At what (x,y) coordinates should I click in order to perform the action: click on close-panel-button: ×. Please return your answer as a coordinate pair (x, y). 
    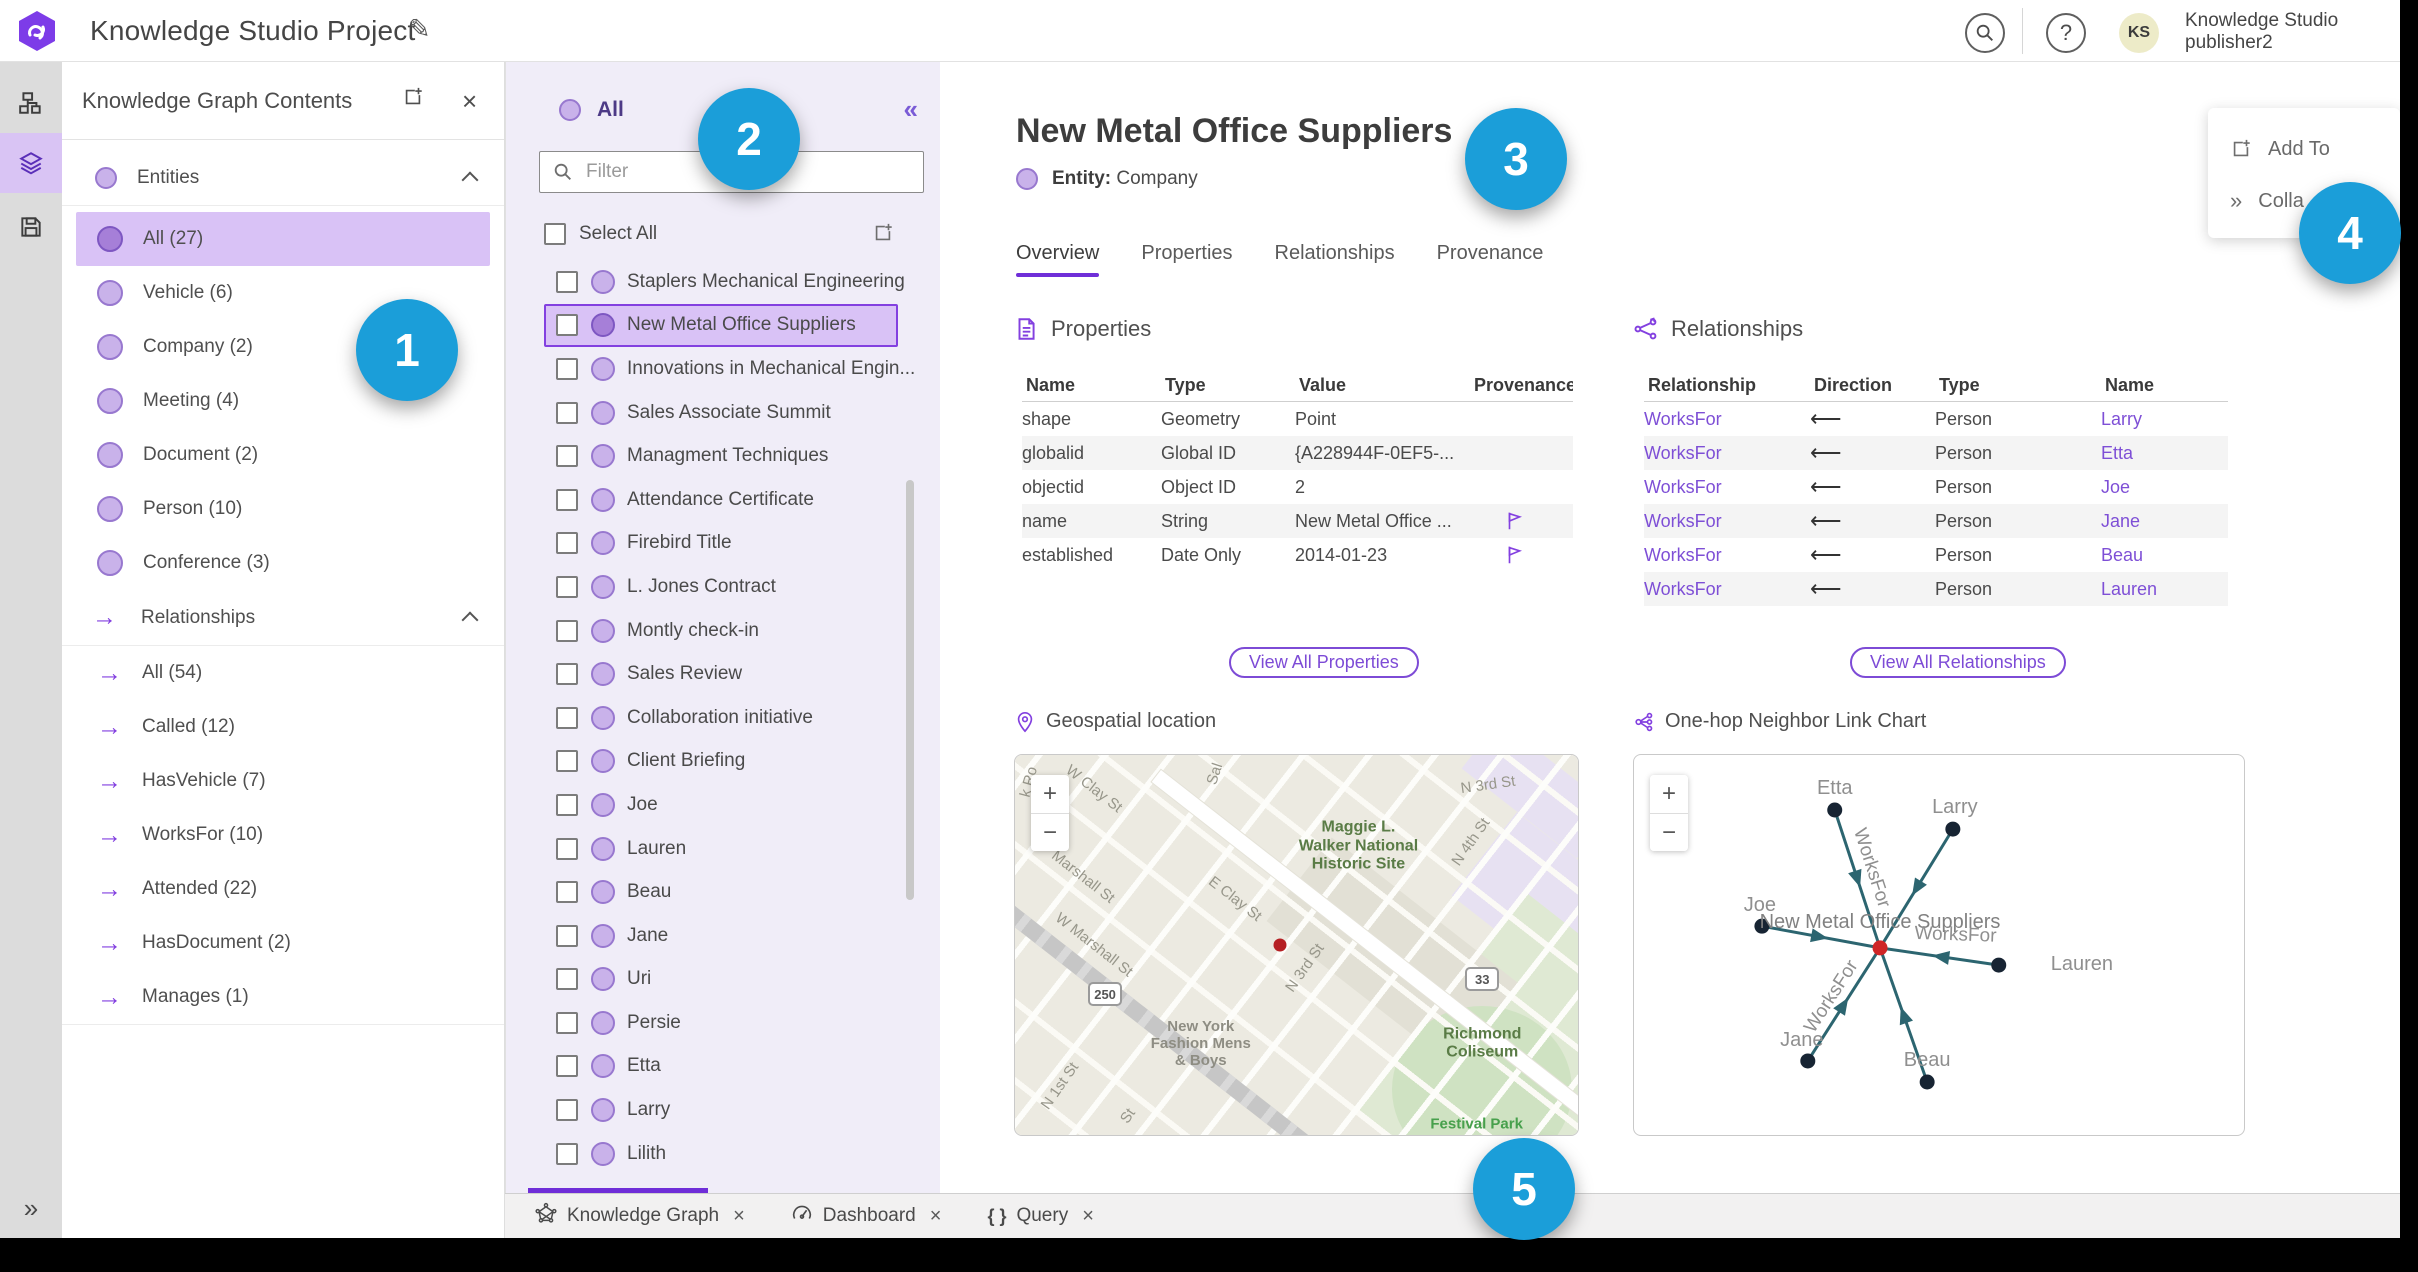
    Looking at the image, I should click on (469, 101).